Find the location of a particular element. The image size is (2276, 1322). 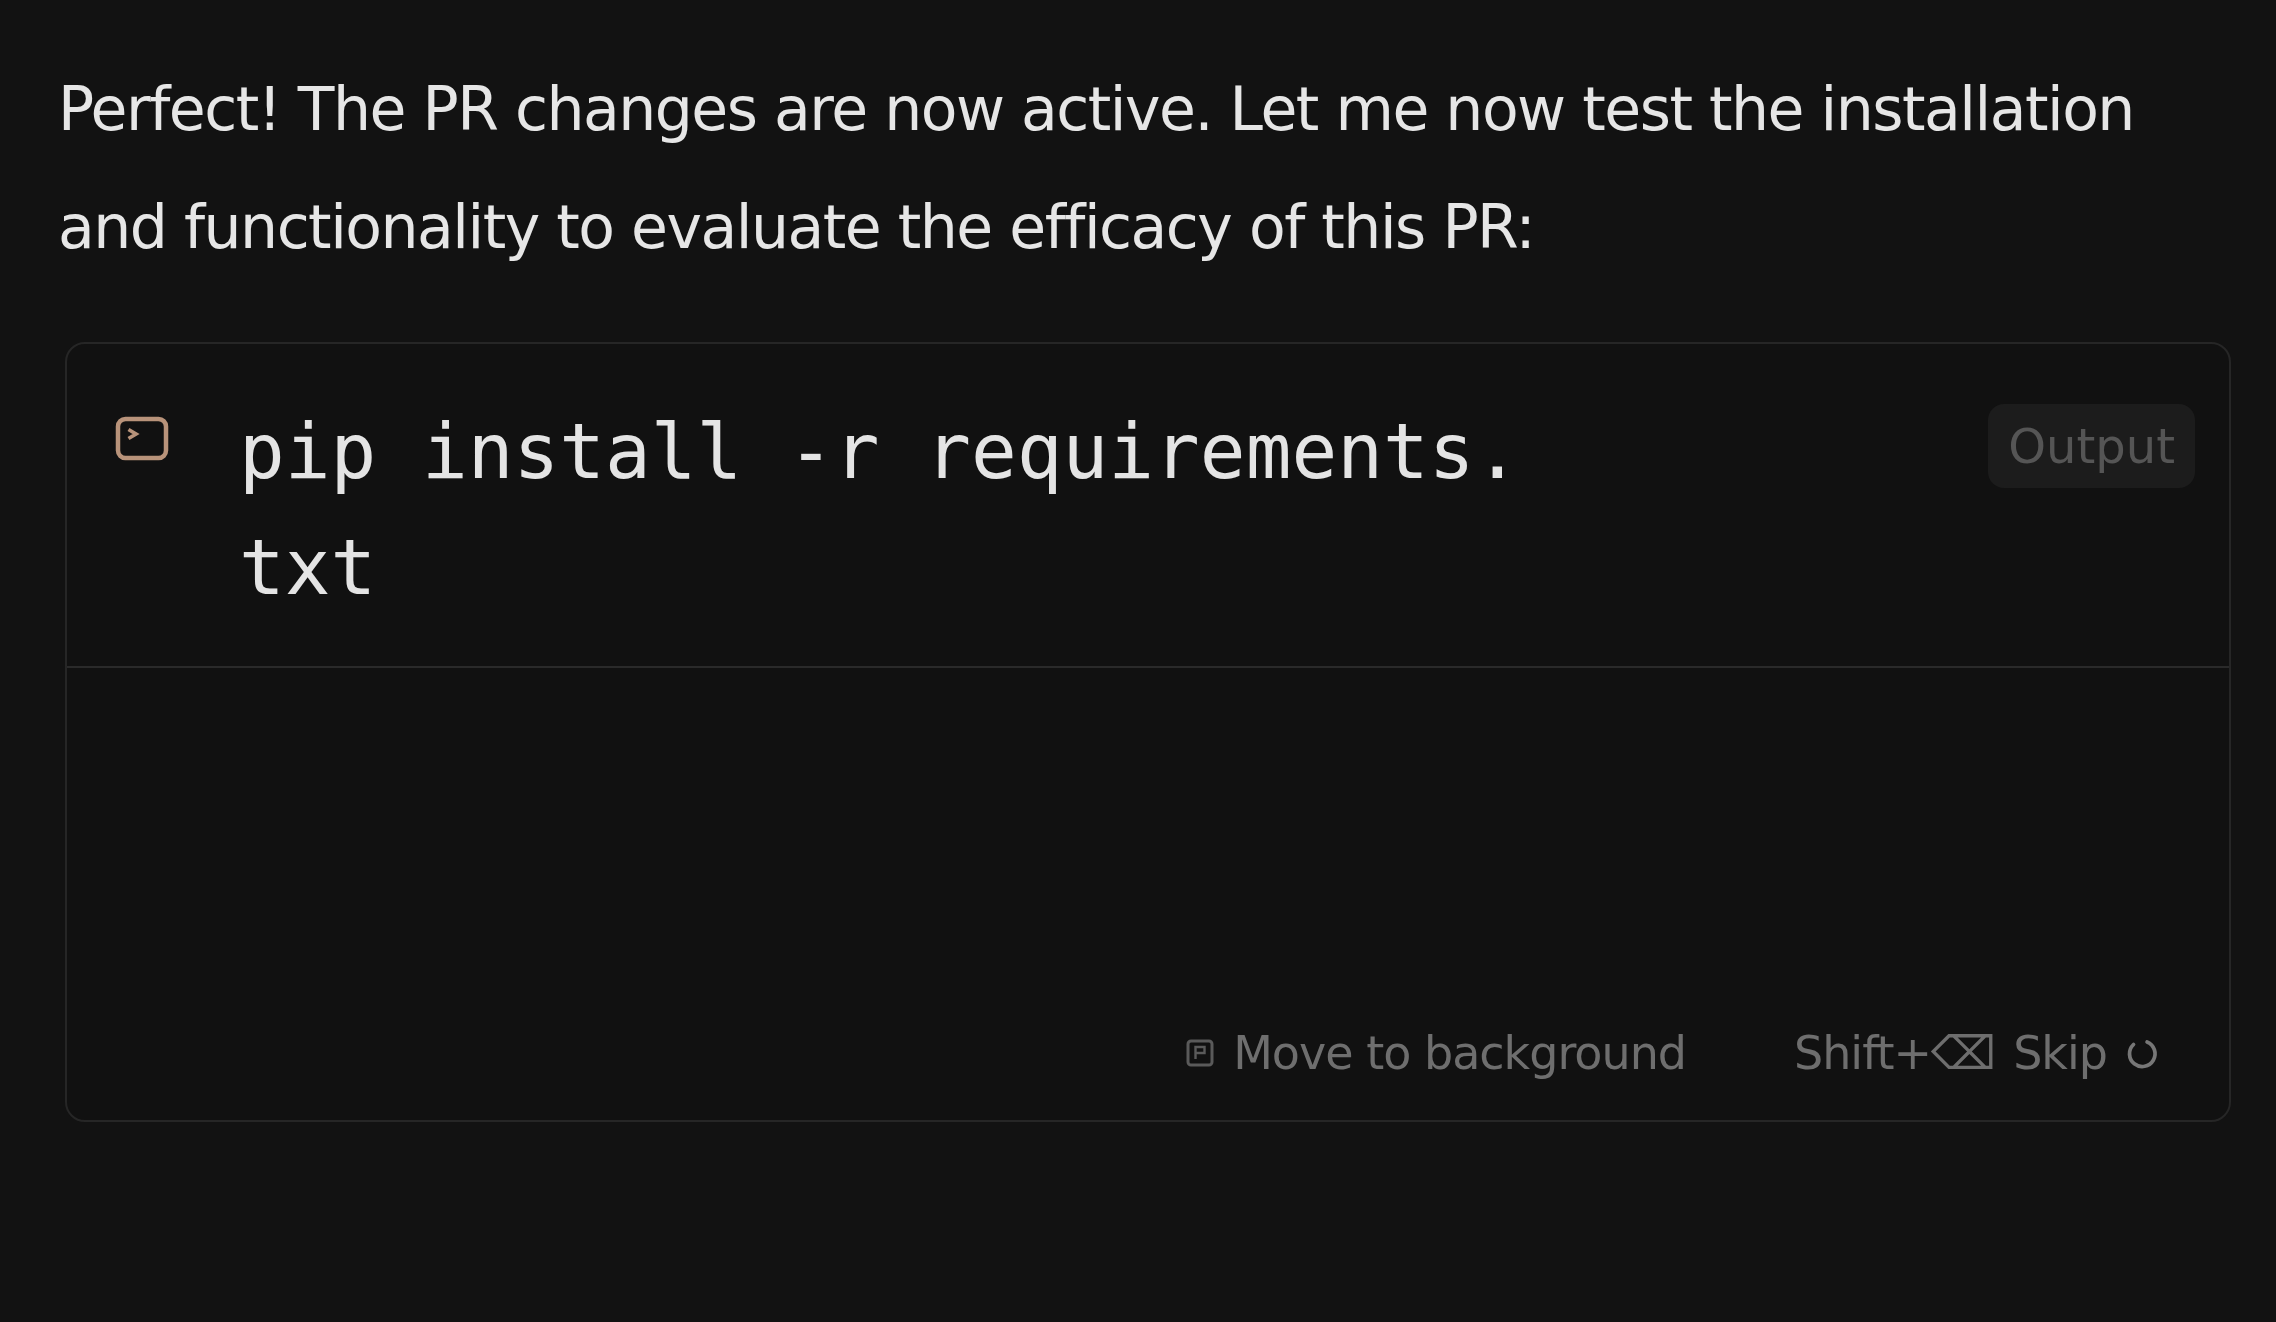

command-text: pip install -r requirements.txt is located at coordinates (880, 510).